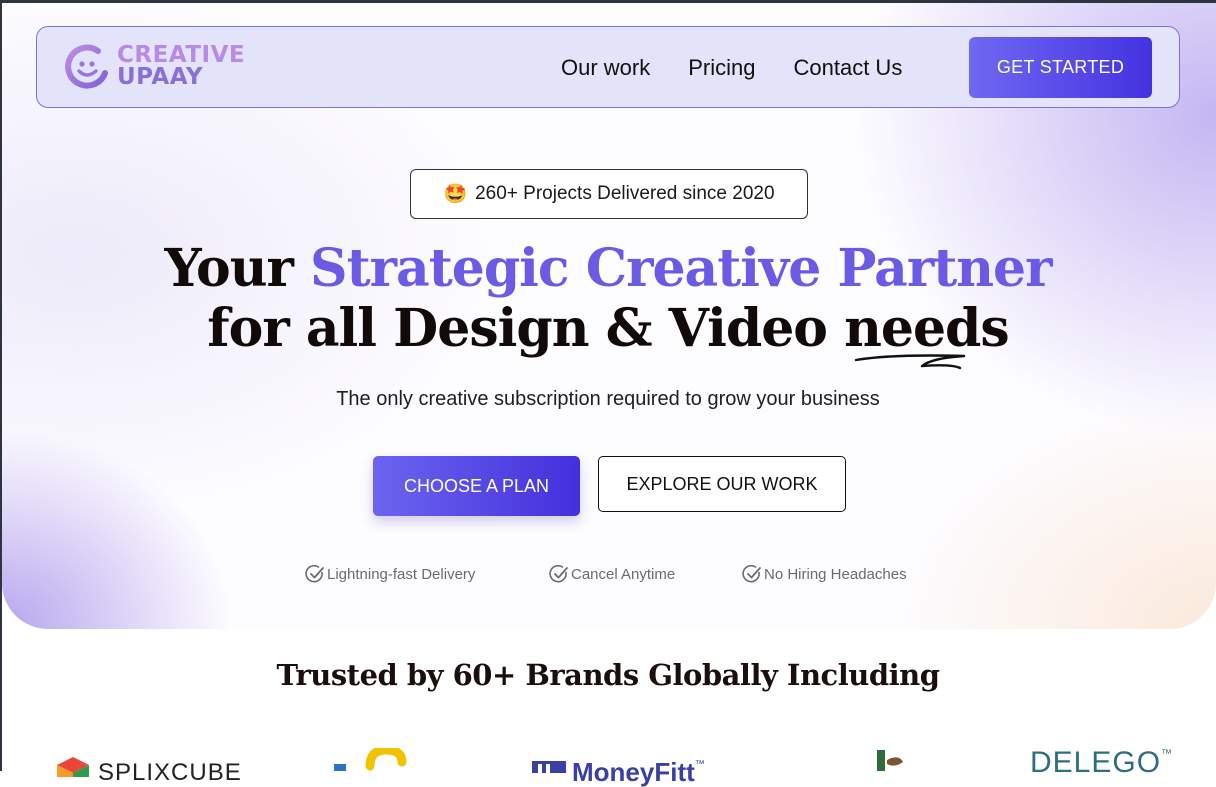  What do you see at coordinates (1101, 763) in the screenshot?
I see `brand-logo-delego: DELEGO ™` at bounding box center [1101, 763].